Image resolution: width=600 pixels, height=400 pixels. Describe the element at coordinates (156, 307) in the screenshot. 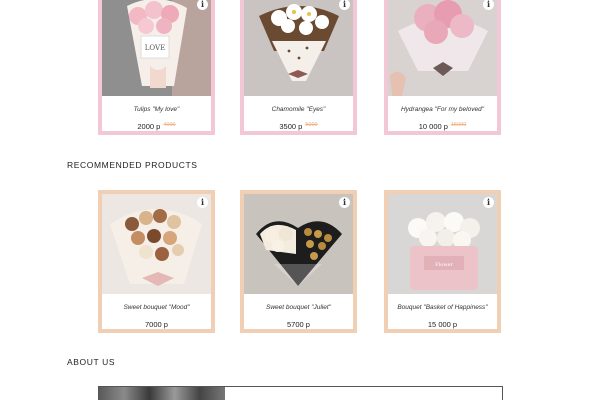

I see `product-name: Sweet bouquet "Mood"` at that location.